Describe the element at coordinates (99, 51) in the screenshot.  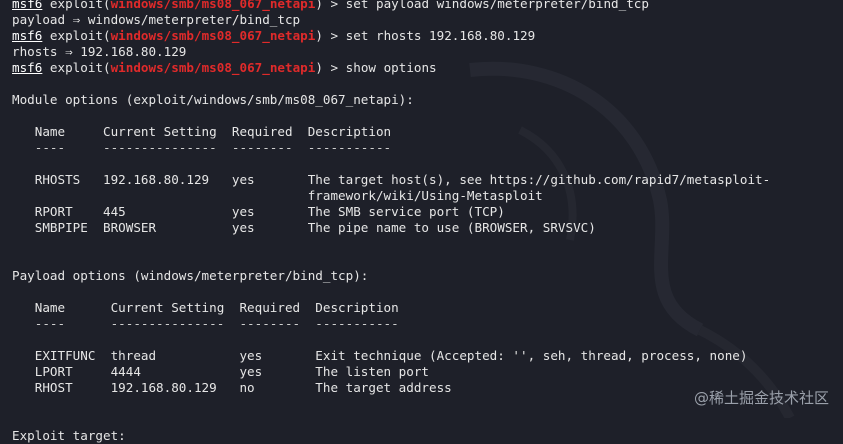
I see `output-line: rhosts ⇒ 192.168.80.129` at that location.